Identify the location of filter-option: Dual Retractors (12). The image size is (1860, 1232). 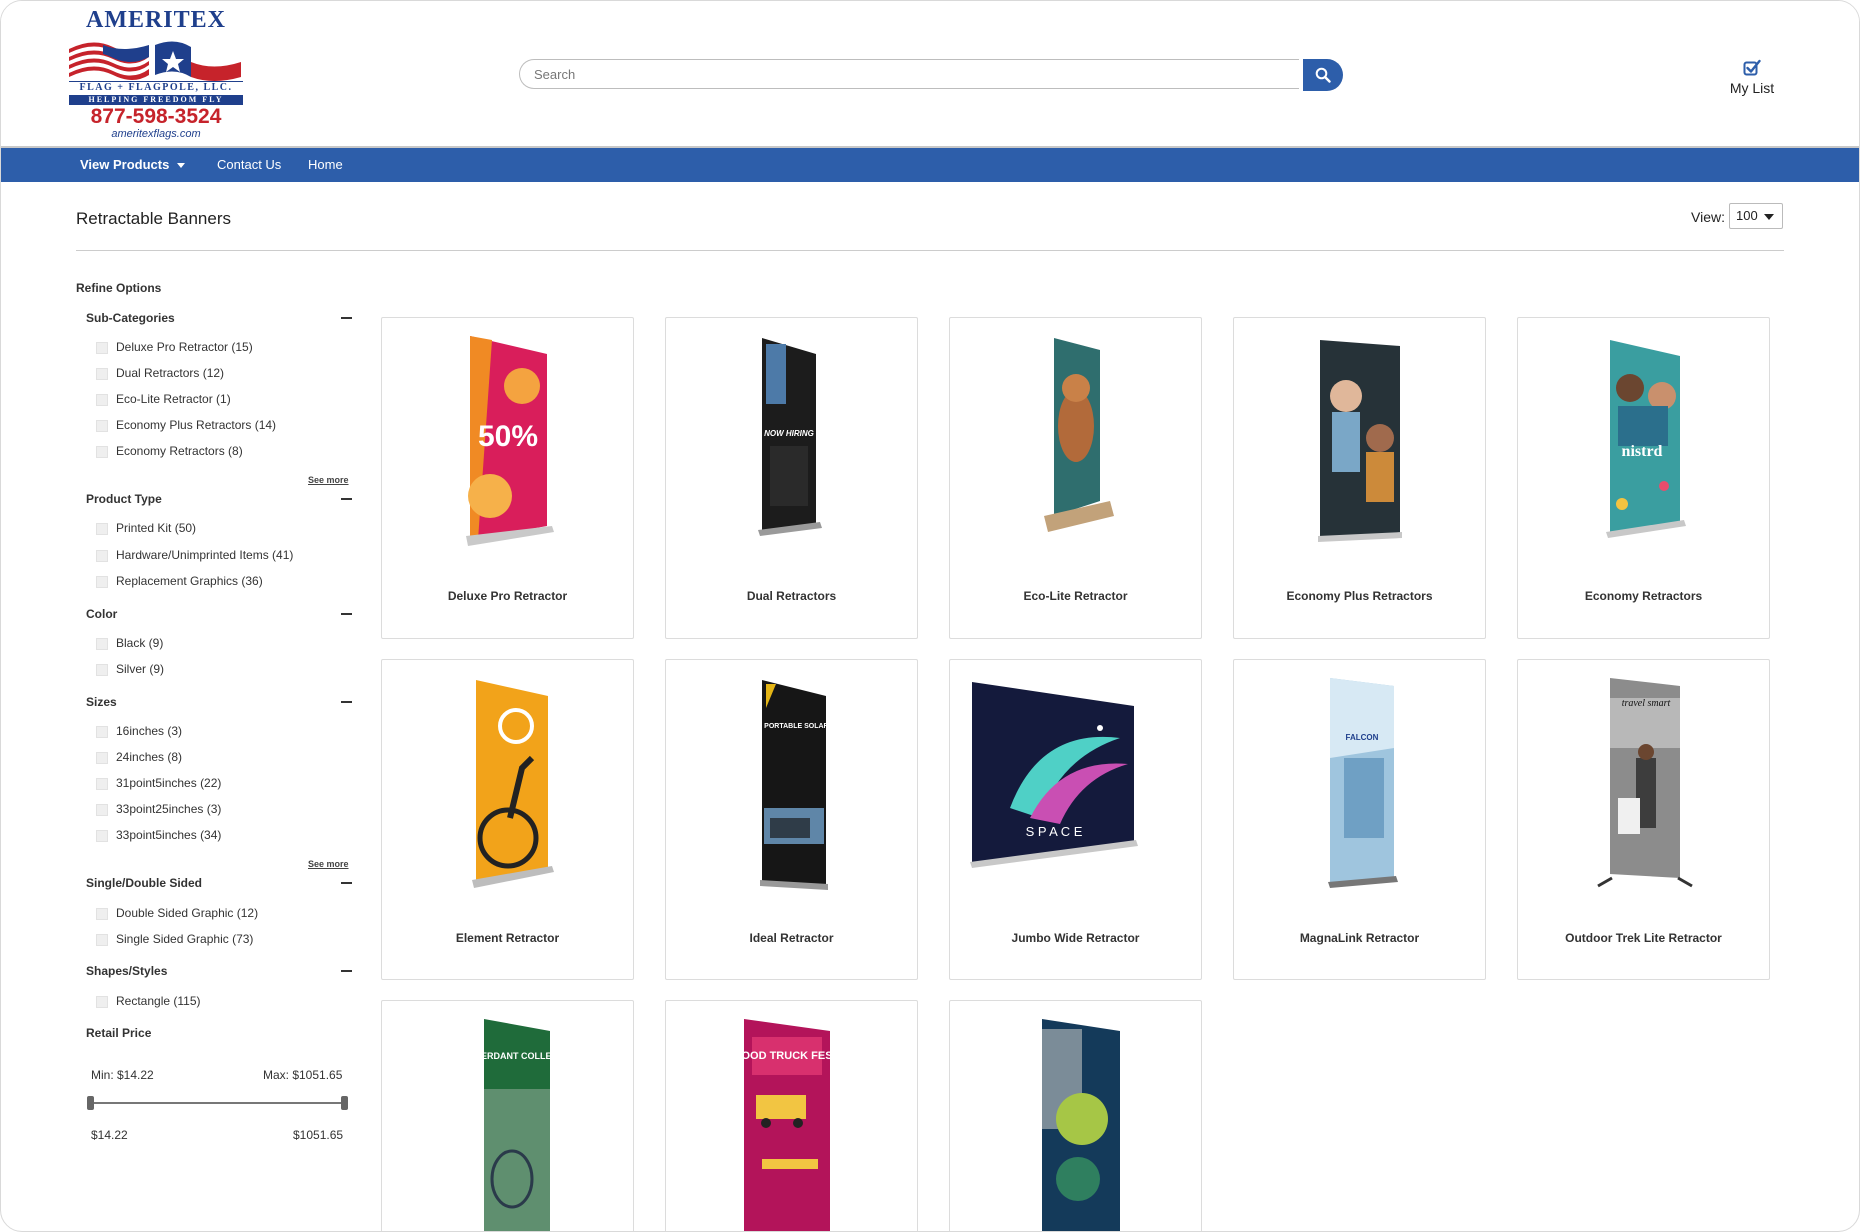
(160, 373).